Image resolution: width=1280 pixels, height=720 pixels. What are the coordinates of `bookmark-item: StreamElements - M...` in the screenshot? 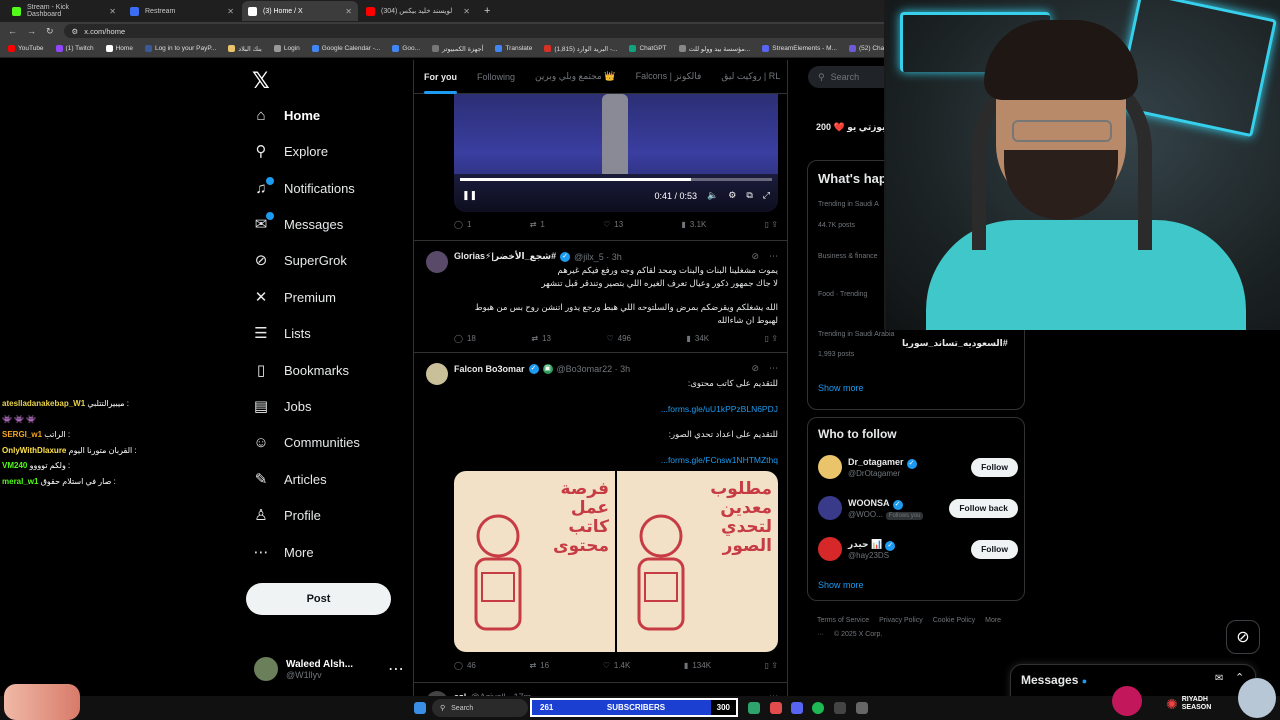 It's located at (799, 48).